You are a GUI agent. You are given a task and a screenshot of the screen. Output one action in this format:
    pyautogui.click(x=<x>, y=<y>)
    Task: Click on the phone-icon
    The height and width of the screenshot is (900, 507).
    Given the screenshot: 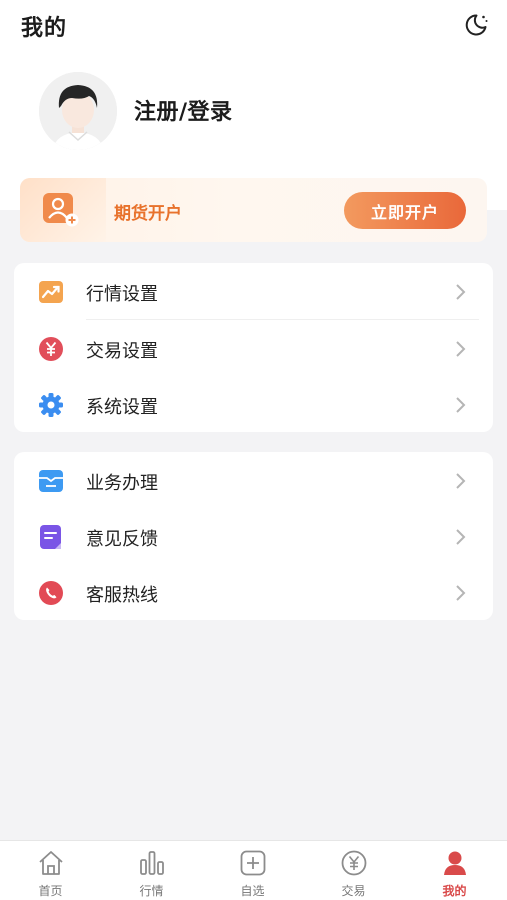 What is the action you would take?
    pyautogui.click(x=51, y=593)
    